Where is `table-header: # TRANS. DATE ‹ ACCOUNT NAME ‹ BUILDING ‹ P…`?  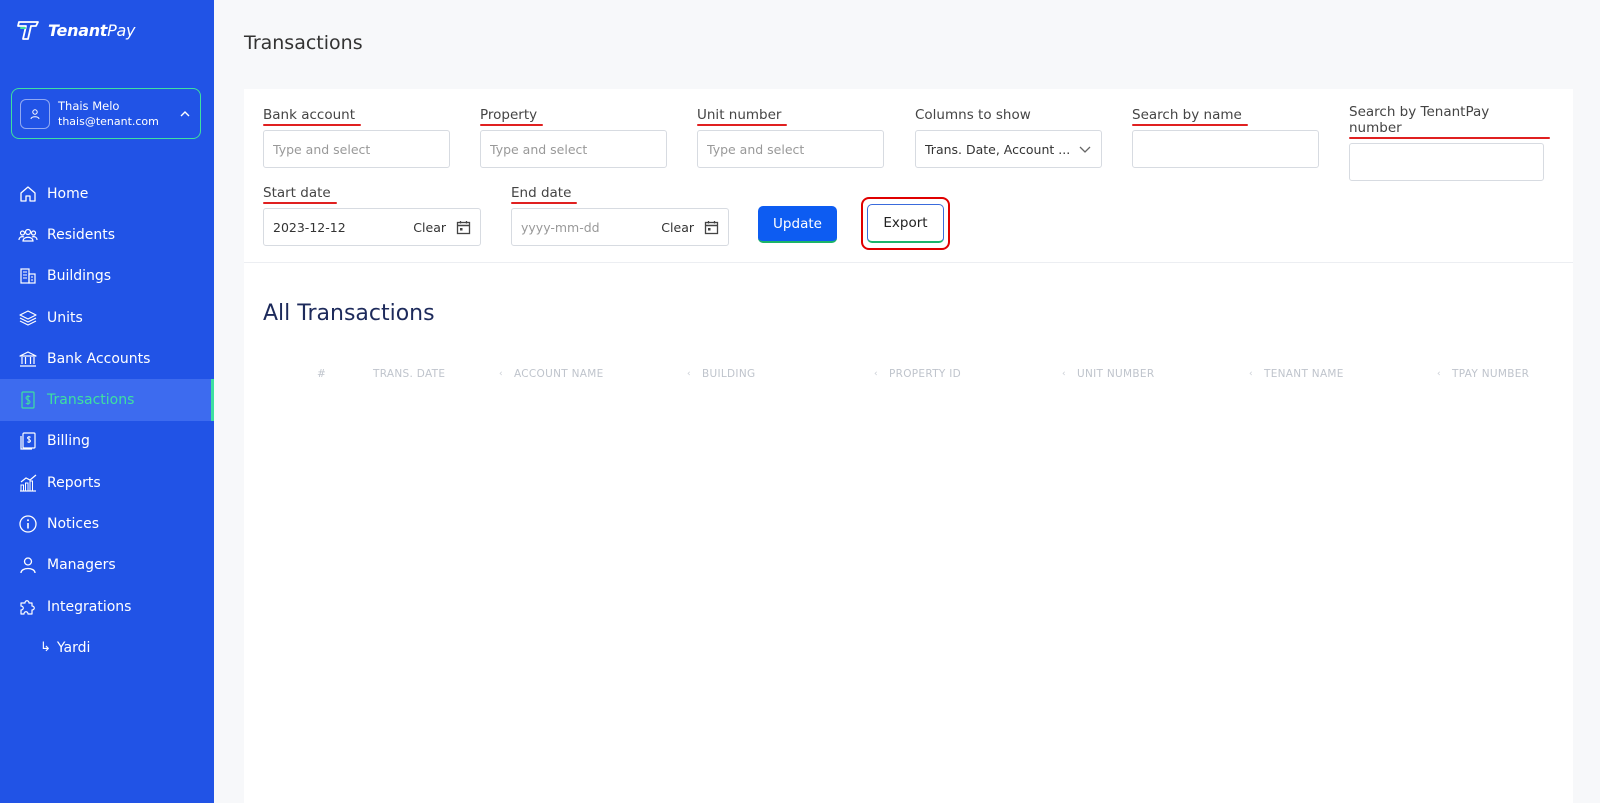
table-header: # TRANS. DATE ‹ ACCOUNT NAME ‹ BUILDING ‹ P… is located at coordinates (908, 378).